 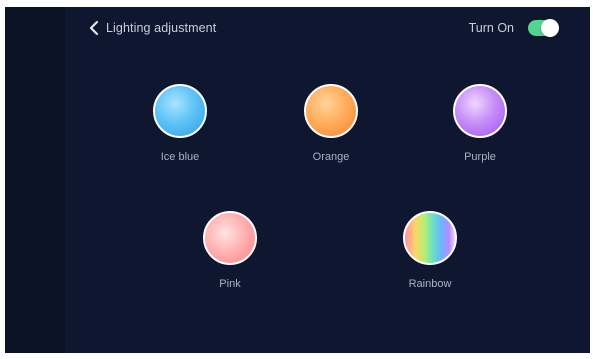 What do you see at coordinates (550, 28) in the screenshot?
I see `toggle-knob` at bounding box center [550, 28].